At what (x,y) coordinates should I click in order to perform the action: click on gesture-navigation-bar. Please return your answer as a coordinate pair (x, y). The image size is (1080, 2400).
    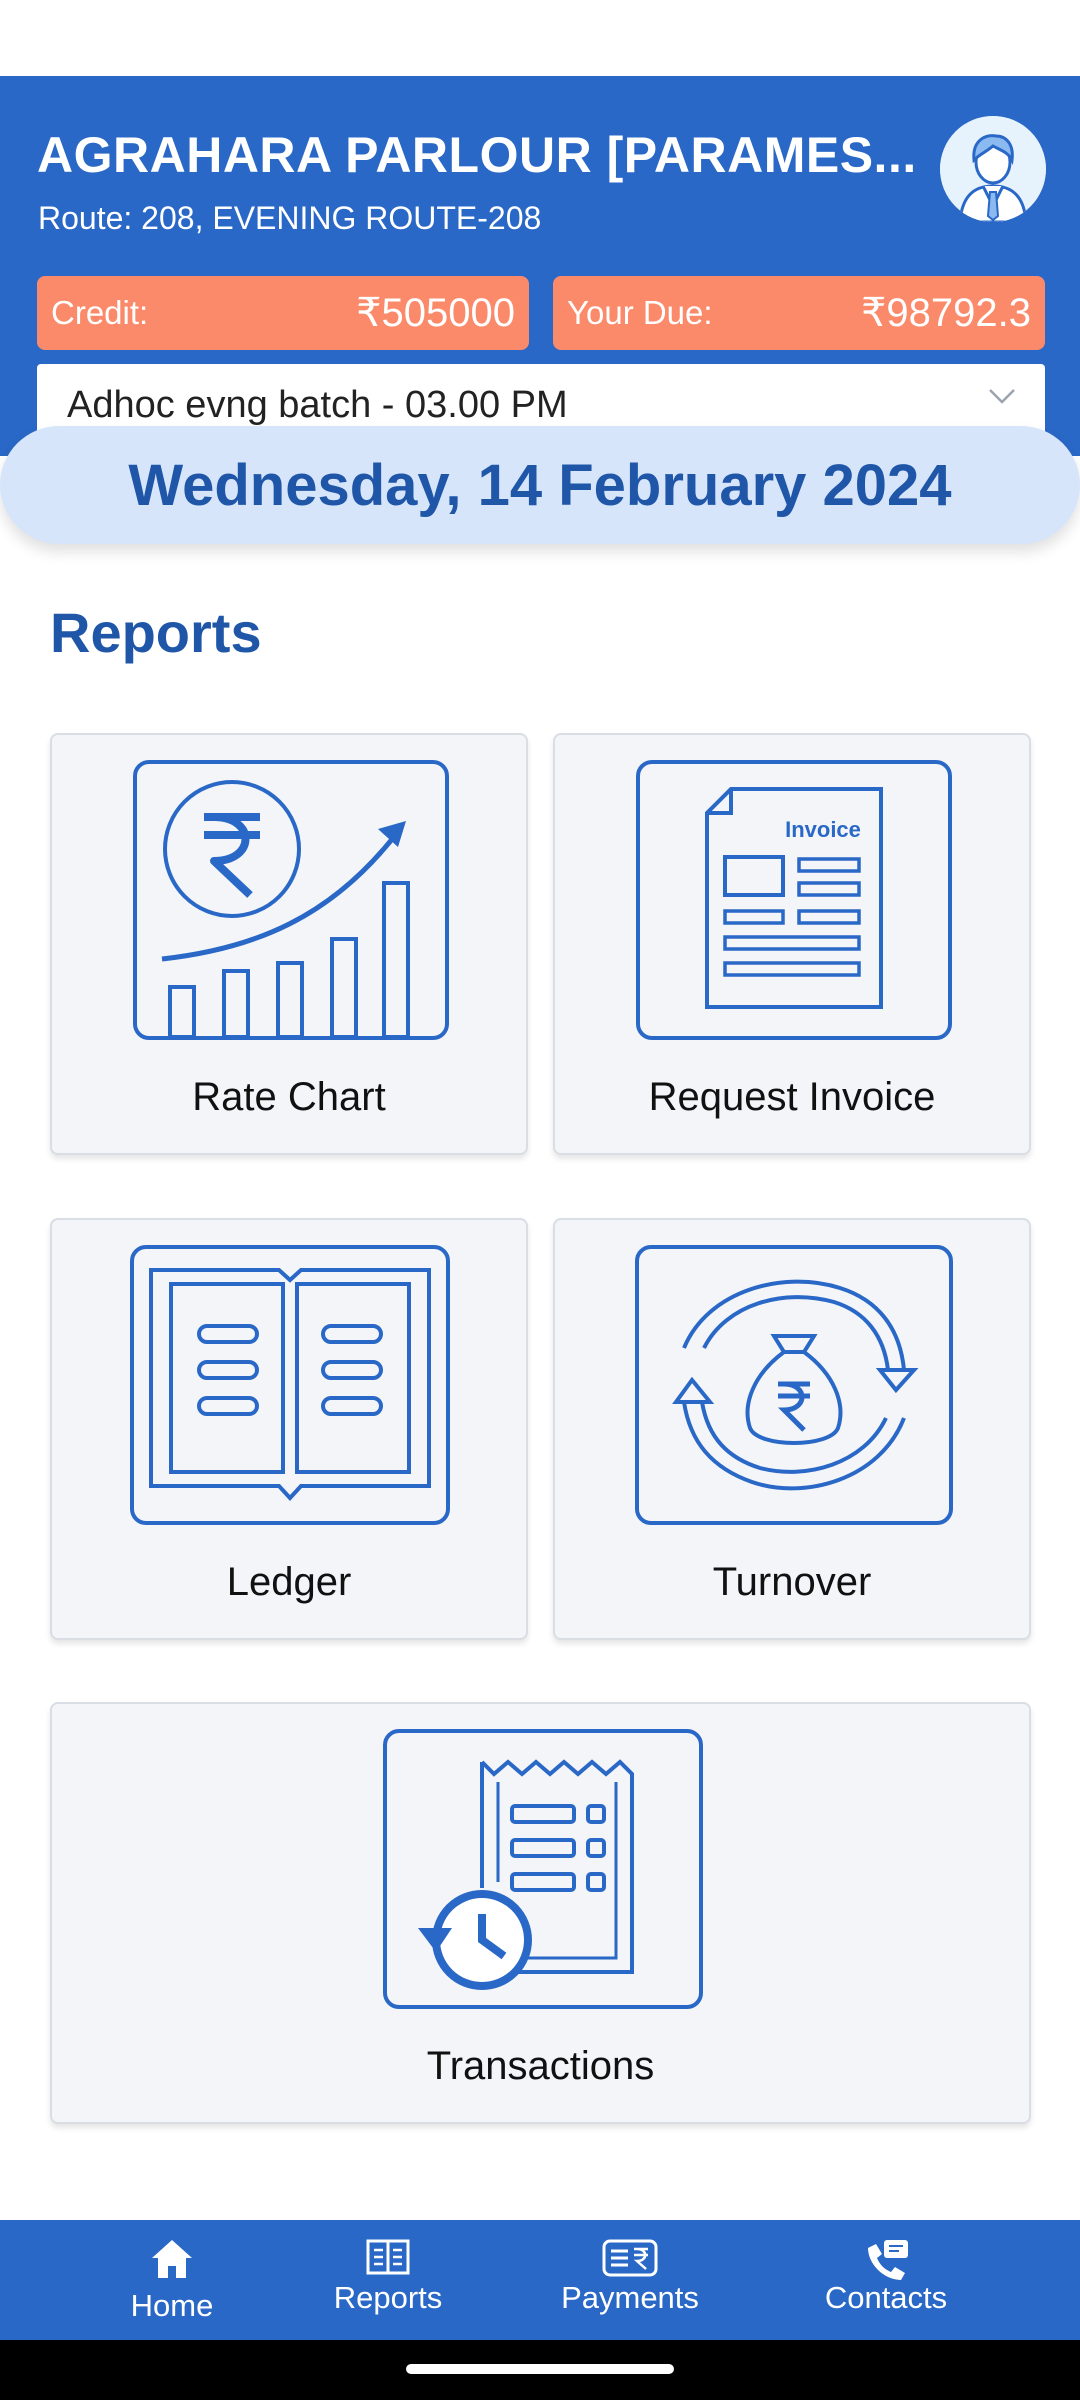
    Looking at the image, I should click on (540, 2370).